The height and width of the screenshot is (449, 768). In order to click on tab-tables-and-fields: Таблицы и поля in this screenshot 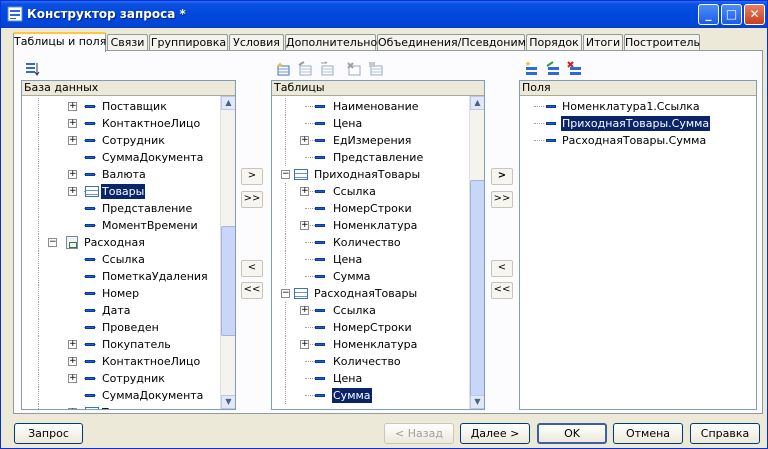, I will do `click(59, 42)`.